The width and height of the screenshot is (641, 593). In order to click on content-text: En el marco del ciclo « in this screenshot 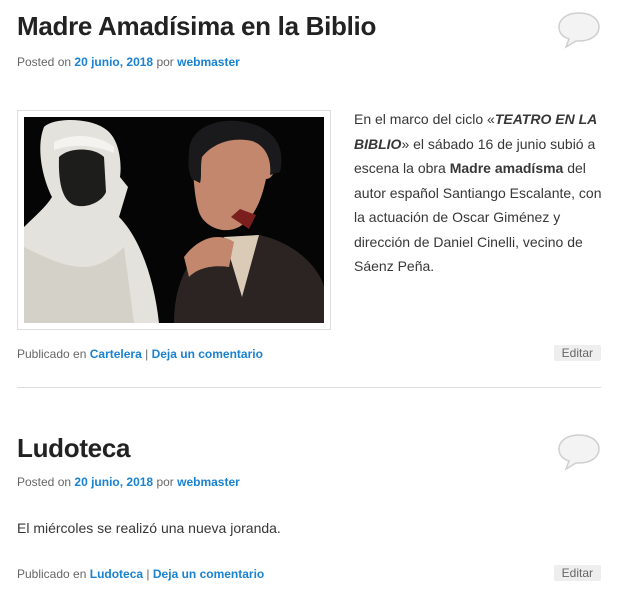, I will do `click(424, 119)`.